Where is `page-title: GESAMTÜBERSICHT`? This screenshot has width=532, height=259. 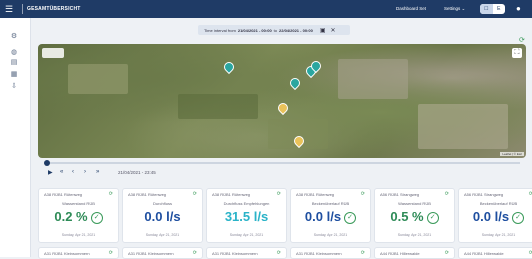 page-title: GESAMTÜBERSICHT is located at coordinates (54, 9).